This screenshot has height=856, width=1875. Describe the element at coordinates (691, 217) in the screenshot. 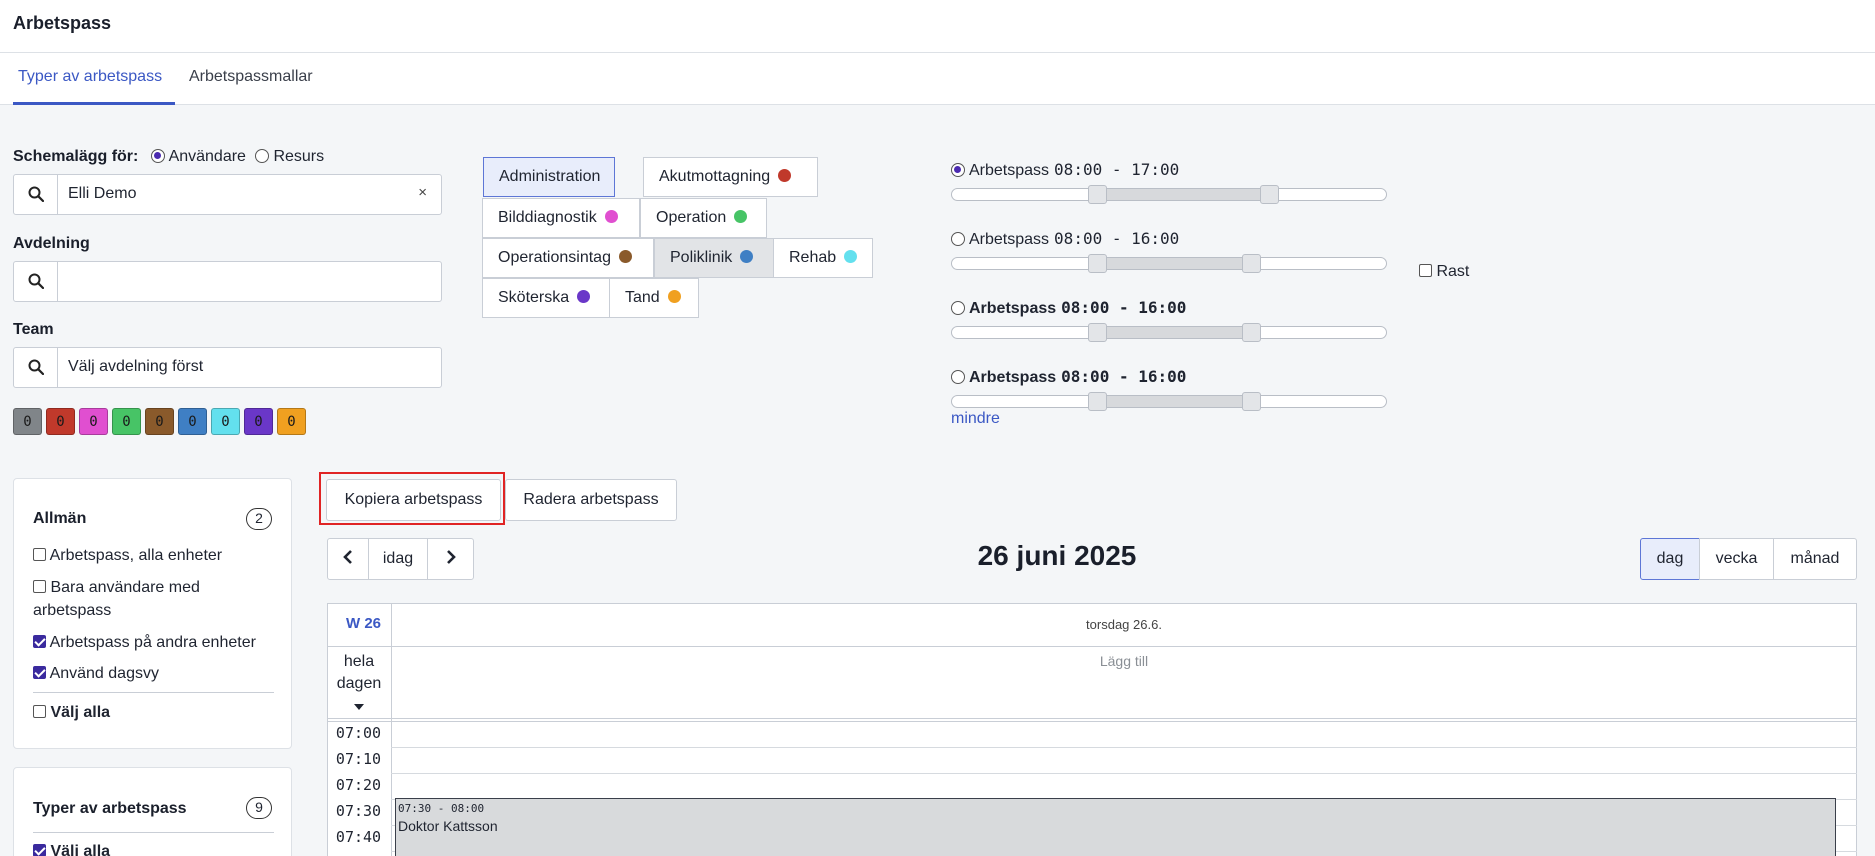

I see `category-chip-label: Operation` at that location.